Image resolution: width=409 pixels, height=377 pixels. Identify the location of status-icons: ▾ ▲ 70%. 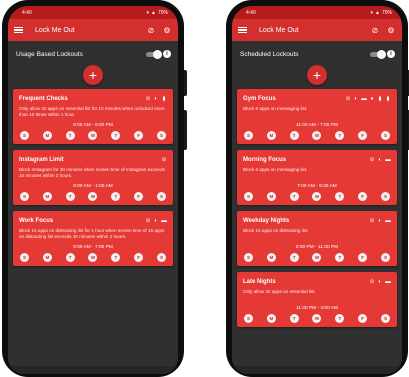
(381, 13).